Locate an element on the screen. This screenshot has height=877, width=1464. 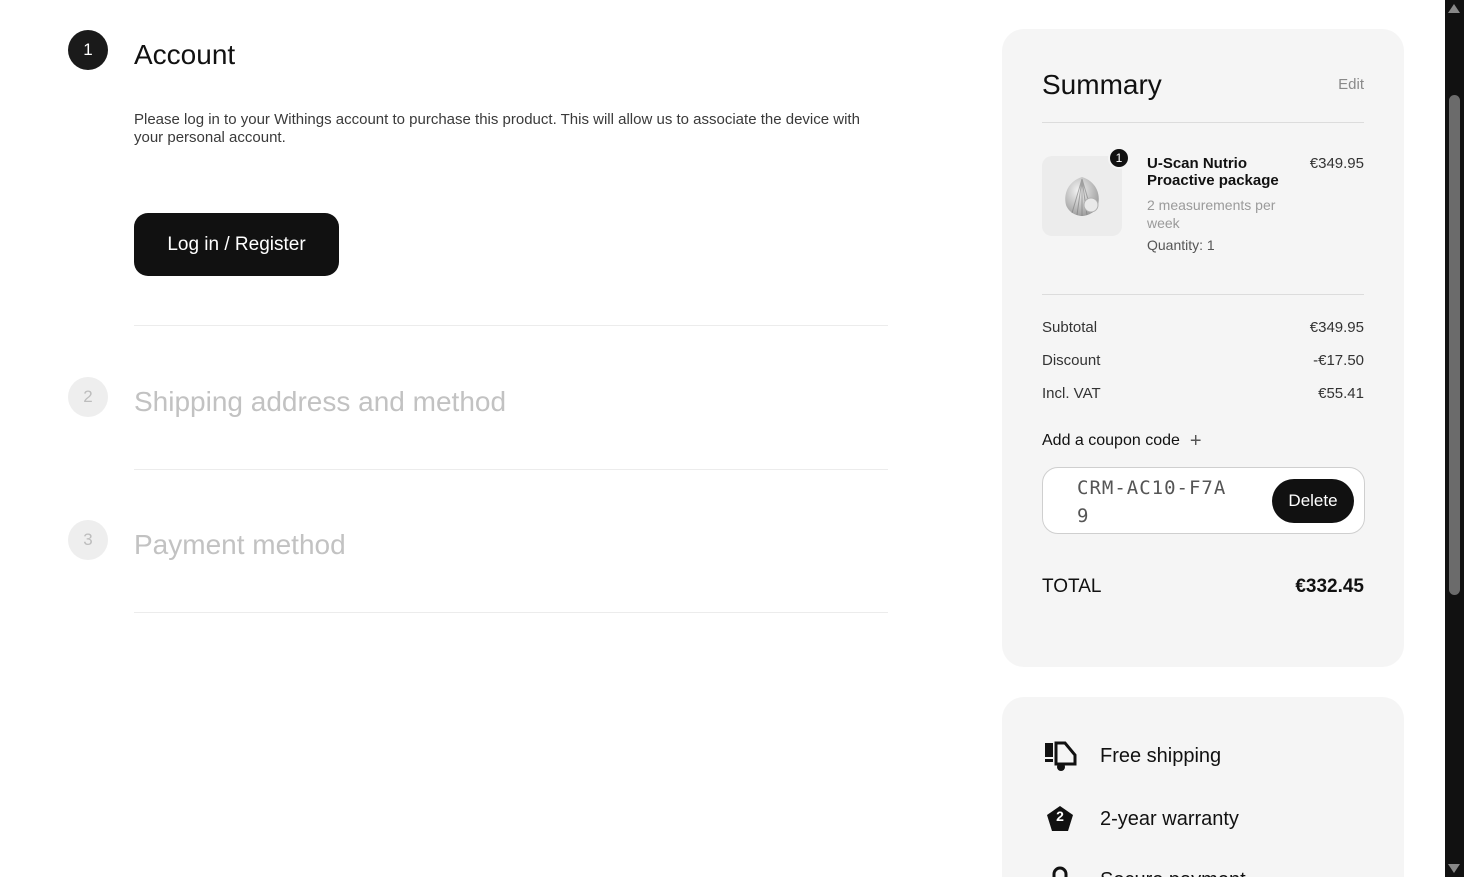
scroll-down-arrow-icon is located at coordinates (1454, 868).